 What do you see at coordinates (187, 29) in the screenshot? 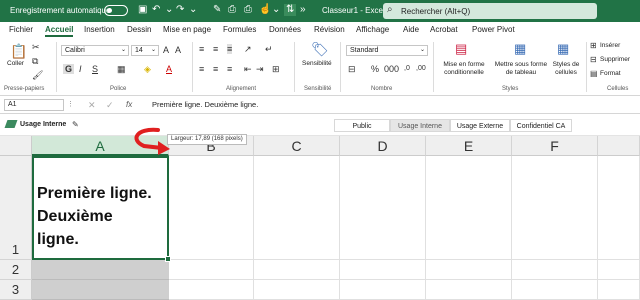
I see `tab-mise-en-page: Mise en page` at bounding box center [187, 29].